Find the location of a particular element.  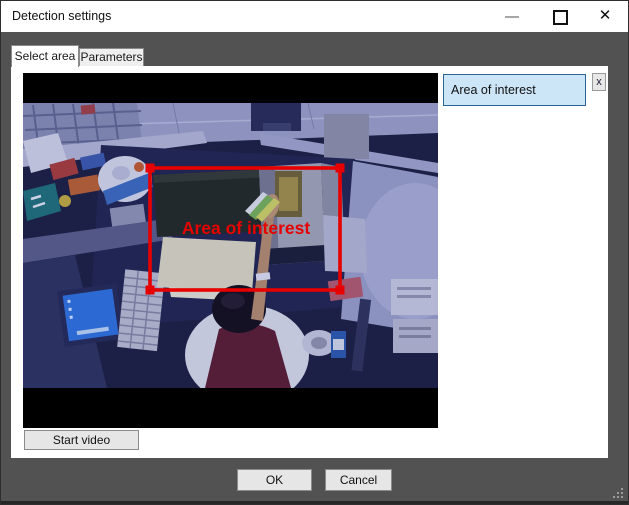

cancel-button: Cancel is located at coordinates (358, 480).